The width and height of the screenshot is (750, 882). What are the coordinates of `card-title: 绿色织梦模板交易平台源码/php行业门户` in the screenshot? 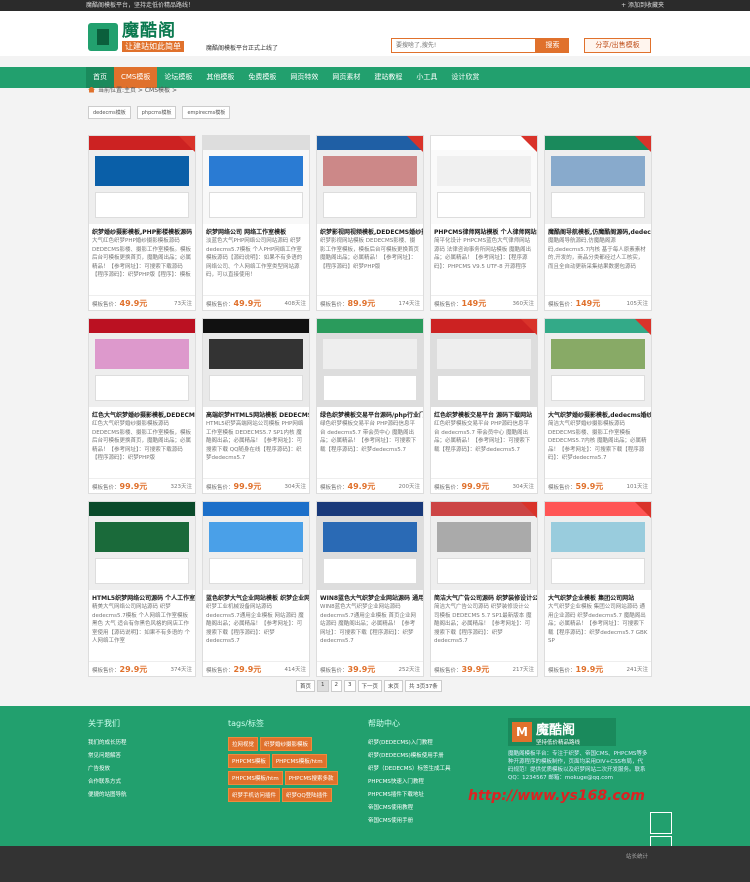 It's located at (370, 413).